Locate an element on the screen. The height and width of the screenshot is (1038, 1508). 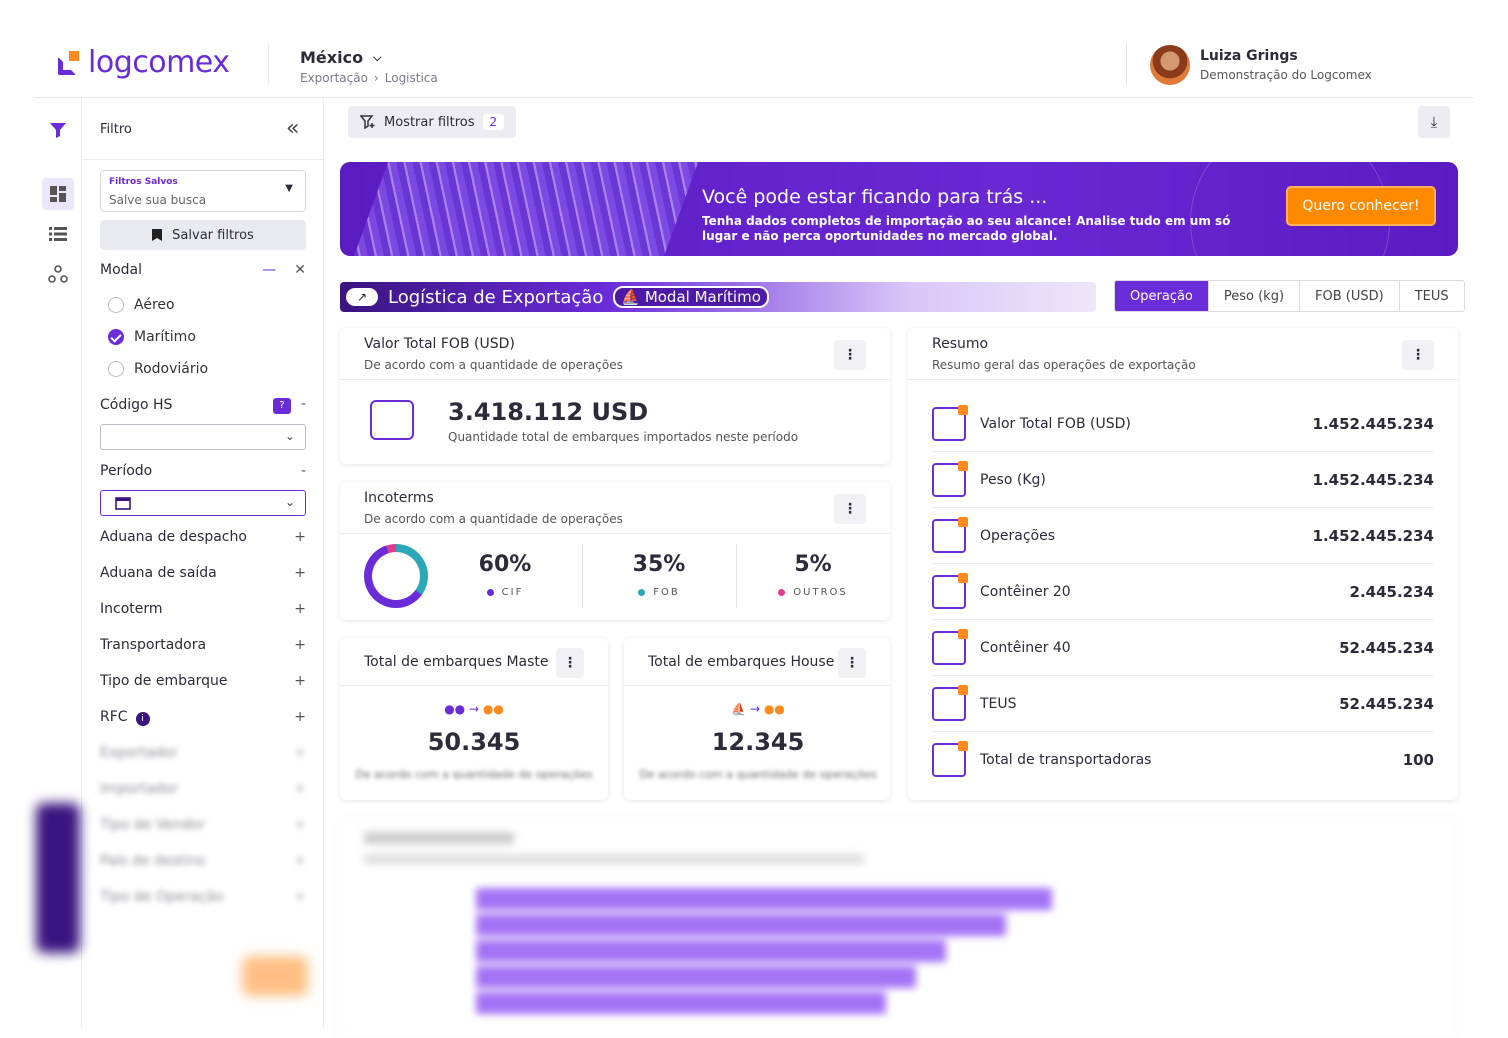
resumo-value: 52.445.234 is located at coordinates (1386, 703).